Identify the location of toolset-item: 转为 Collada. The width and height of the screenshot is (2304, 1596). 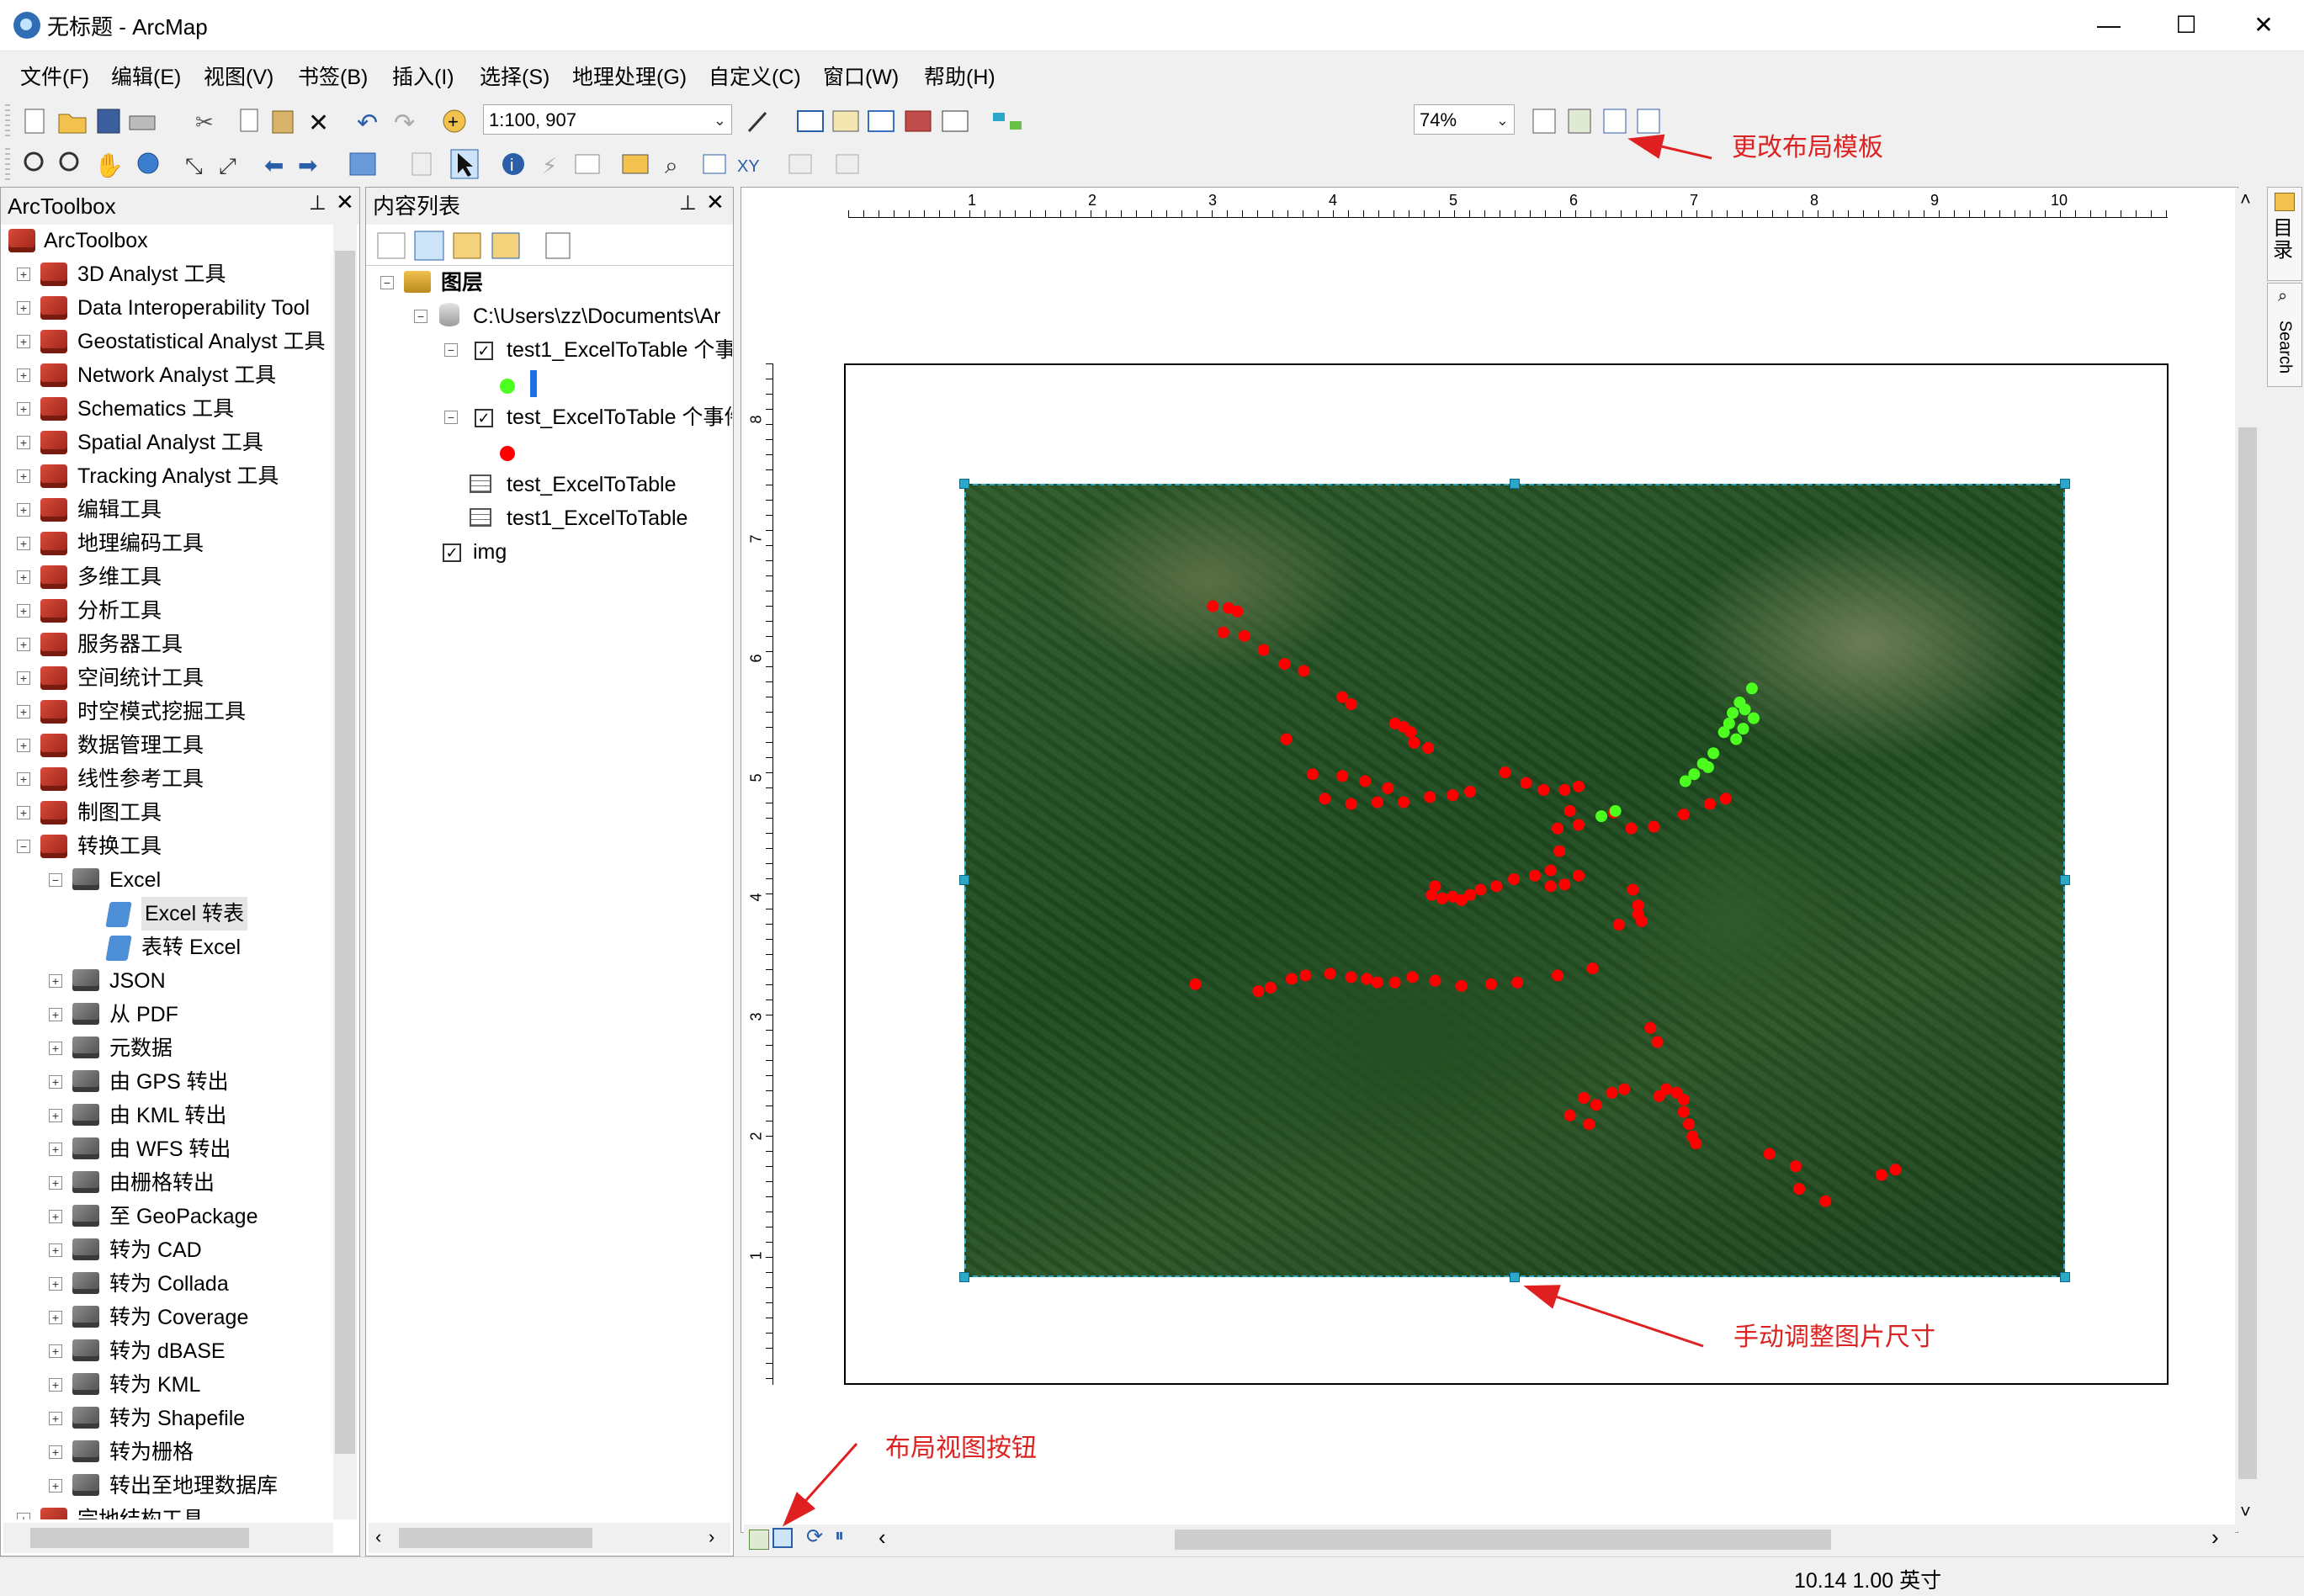
(169, 1284).